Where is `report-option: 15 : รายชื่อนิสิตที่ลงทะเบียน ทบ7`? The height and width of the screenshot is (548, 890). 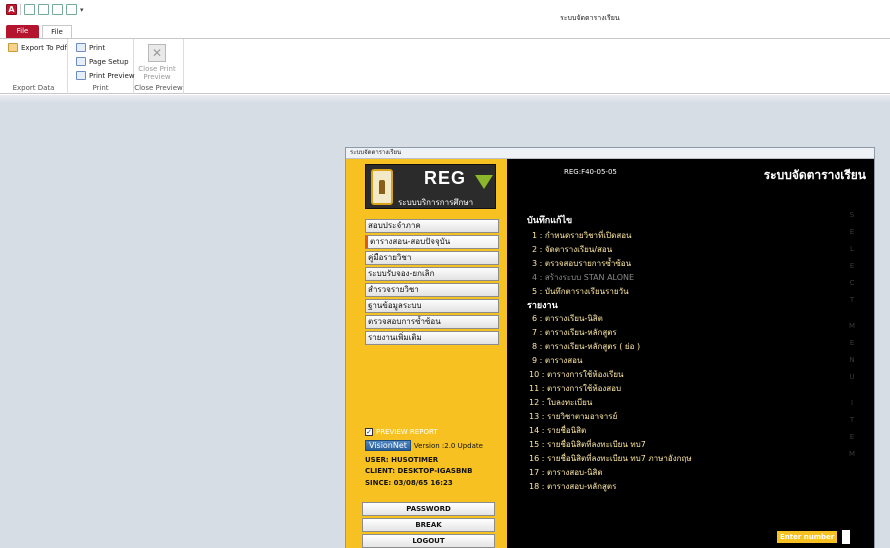
report-option: 15 : รายชื่อนิสิตที่ลงทะเบียน ทบ7 is located at coordinates (587, 444).